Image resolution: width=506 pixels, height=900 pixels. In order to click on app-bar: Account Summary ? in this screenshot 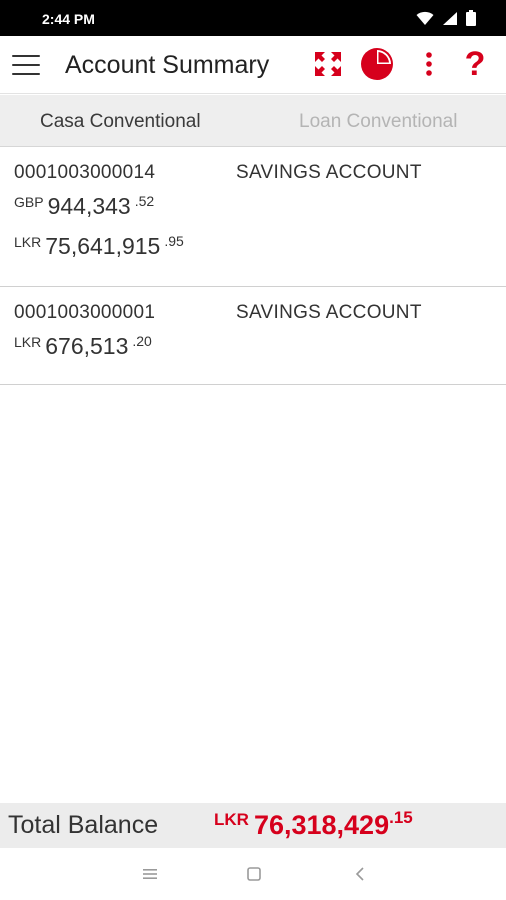, I will do `click(253, 65)`.